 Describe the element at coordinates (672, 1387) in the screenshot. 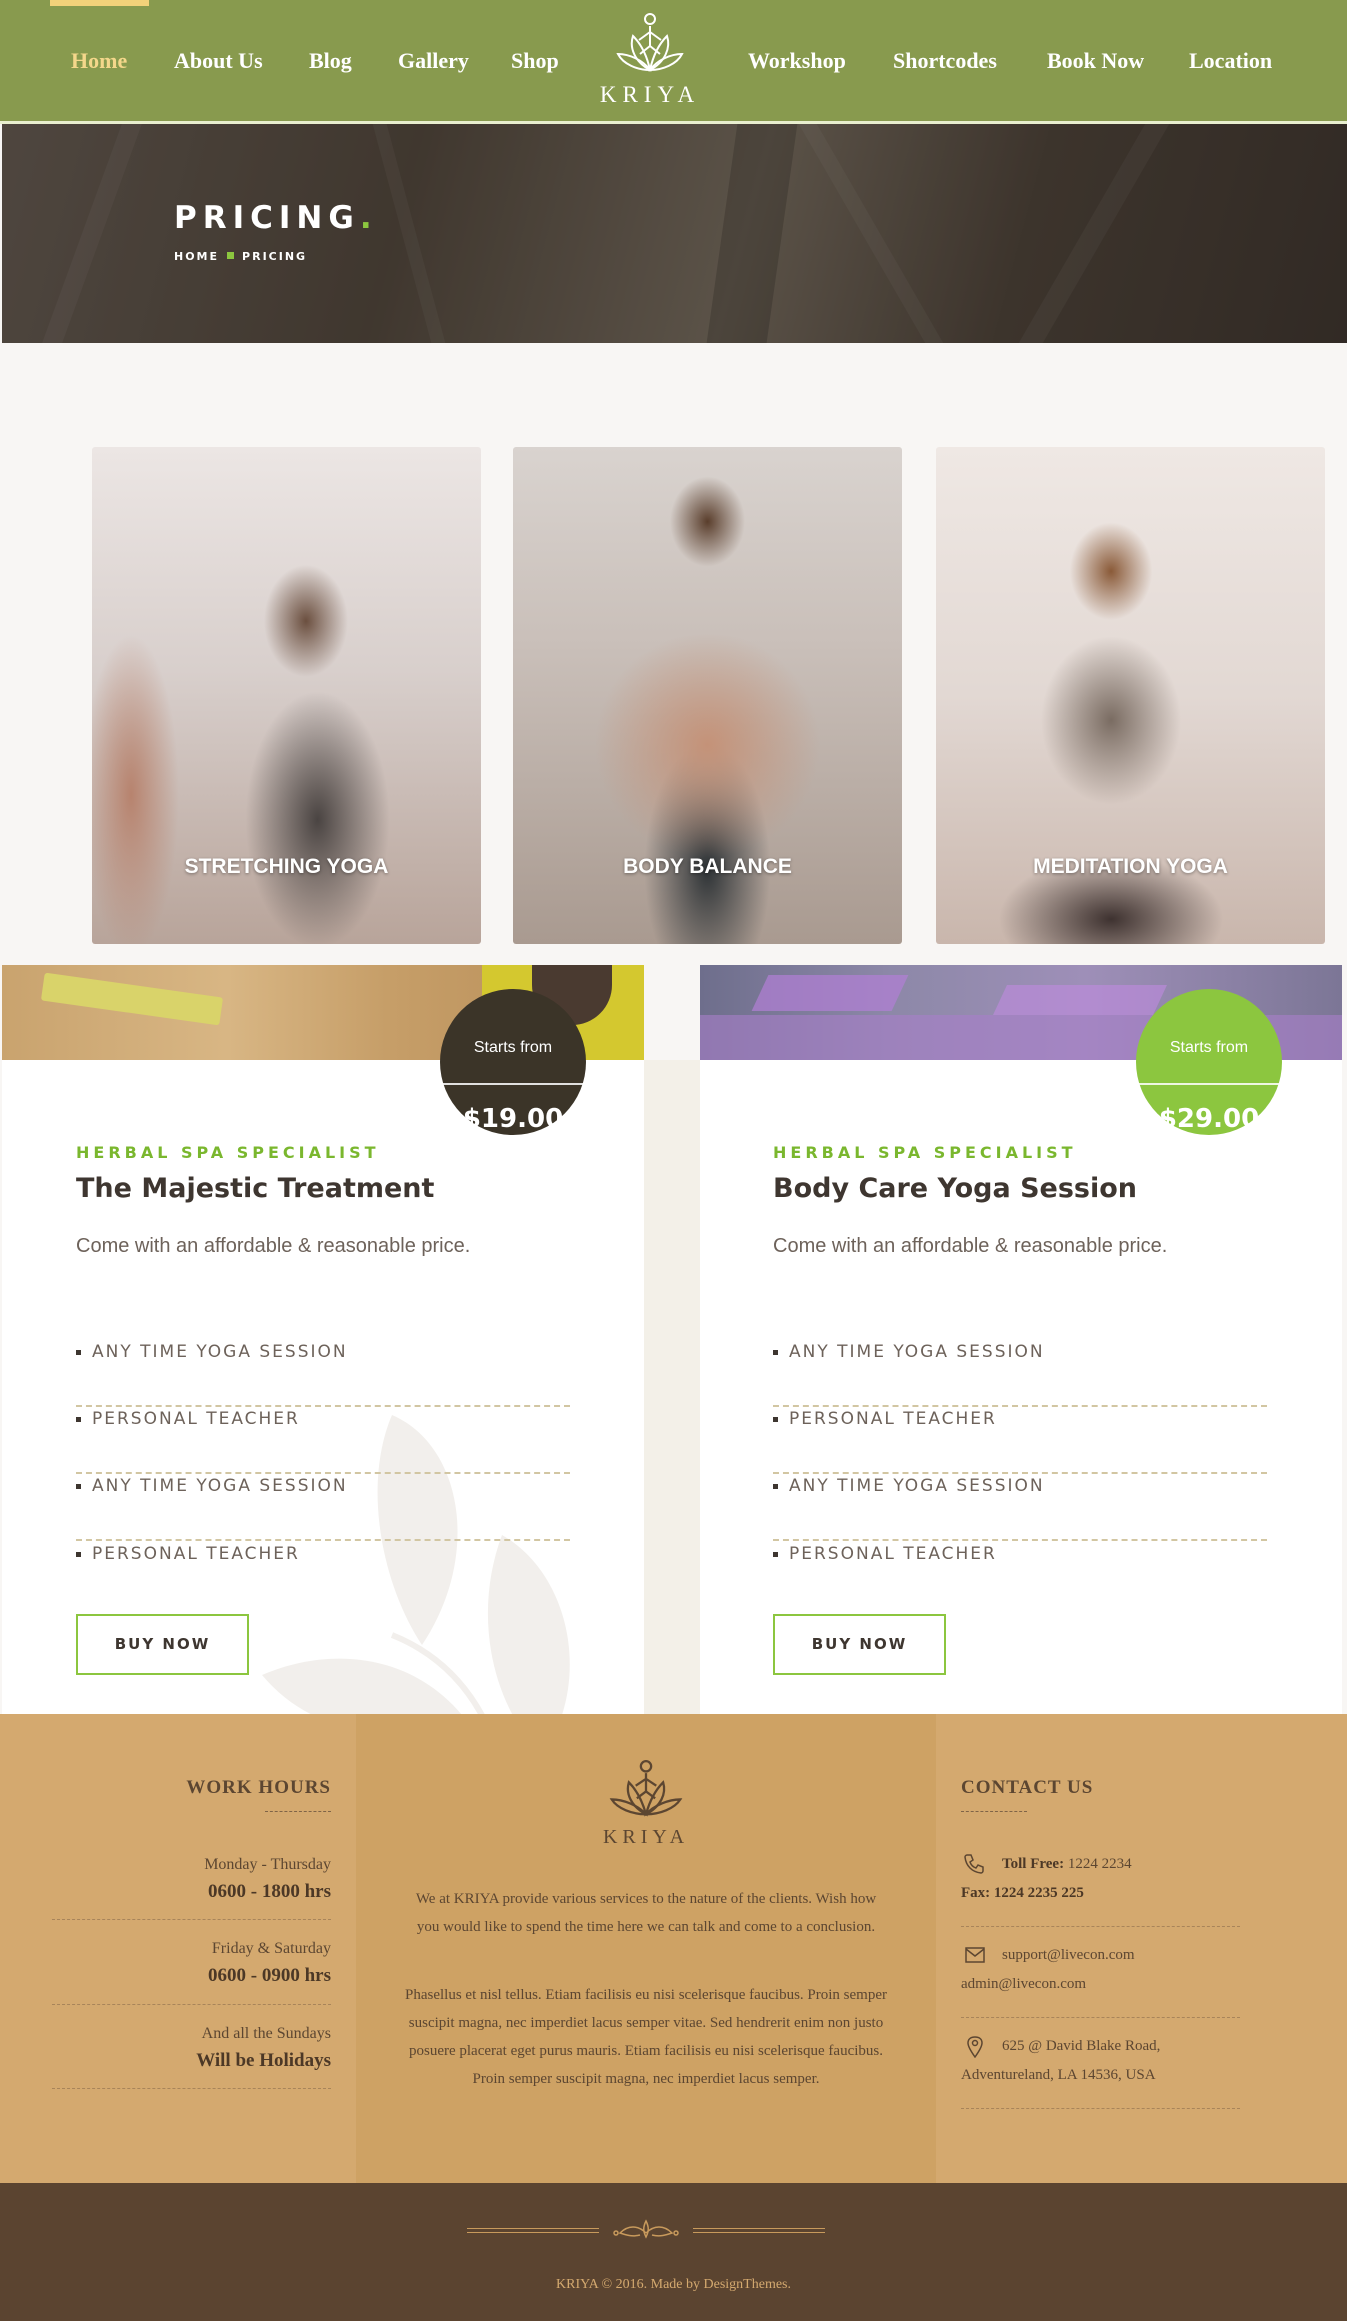

I see `pricing-column-gap` at that location.